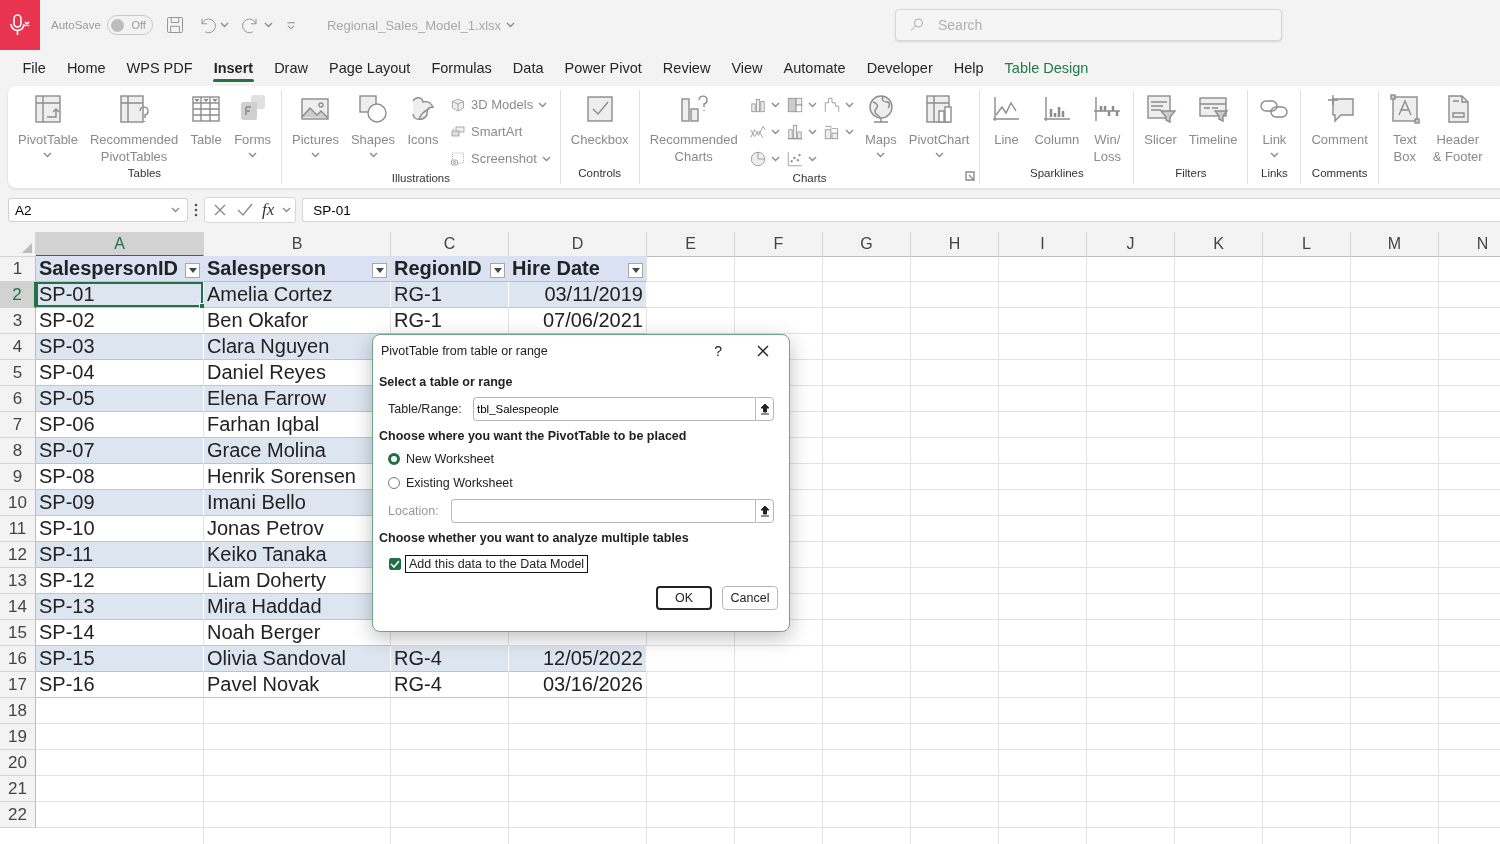 The height and width of the screenshot is (844, 1500). What do you see at coordinates (18, 607) in the screenshot?
I see `row-header: 14` at bounding box center [18, 607].